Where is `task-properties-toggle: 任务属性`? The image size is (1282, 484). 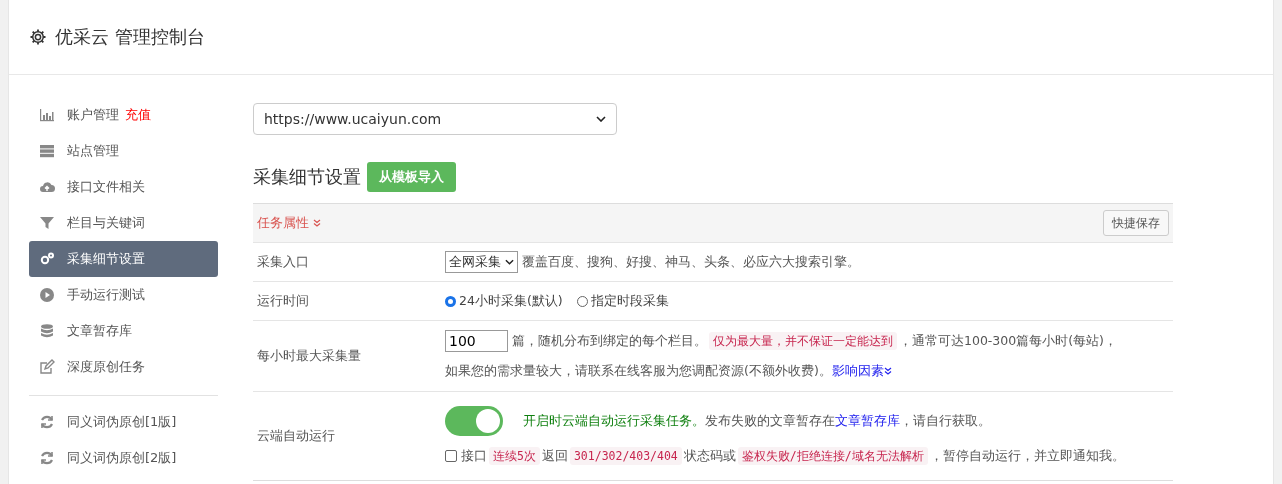 task-properties-toggle: 任务属性 is located at coordinates (289, 223).